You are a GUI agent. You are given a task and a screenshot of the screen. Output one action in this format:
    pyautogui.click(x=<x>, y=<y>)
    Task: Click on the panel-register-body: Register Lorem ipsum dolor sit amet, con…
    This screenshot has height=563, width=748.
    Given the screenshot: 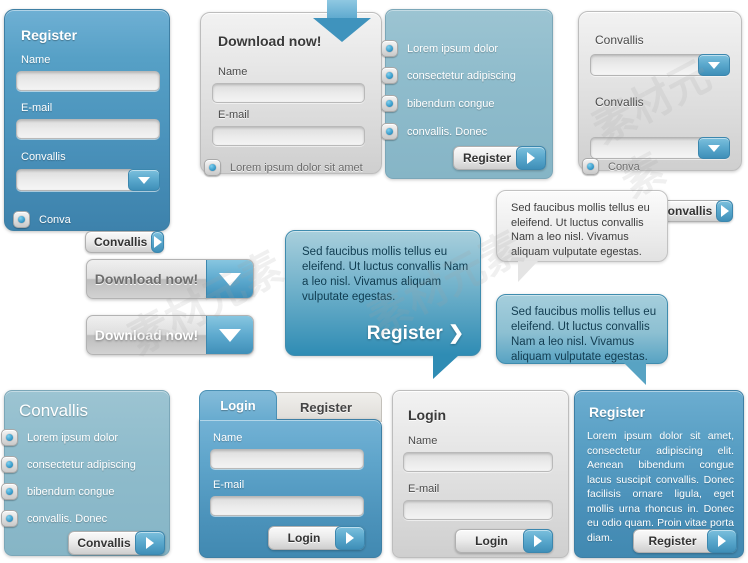 What is the action you would take?
    pyautogui.click(x=659, y=474)
    